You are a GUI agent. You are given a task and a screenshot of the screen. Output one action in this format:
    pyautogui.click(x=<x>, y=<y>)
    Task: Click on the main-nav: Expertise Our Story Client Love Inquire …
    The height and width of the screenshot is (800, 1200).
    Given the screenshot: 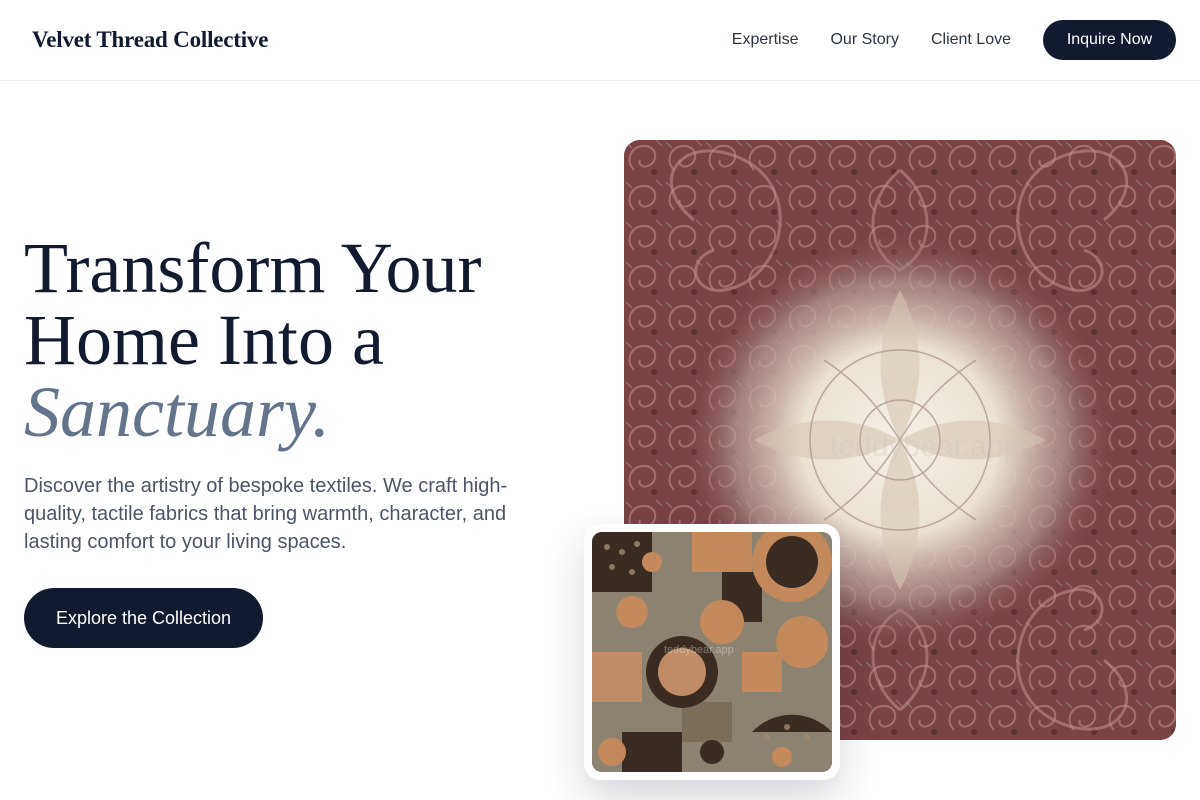 What is the action you would take?
    pyautogui.click(x=954, y=40)
    